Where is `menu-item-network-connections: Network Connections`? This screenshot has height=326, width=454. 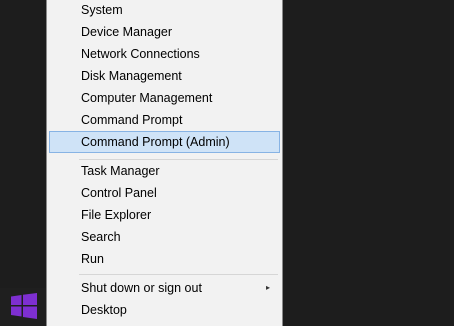 menu-item-network-connections: Network Connections is located at coordinates (164, 54).